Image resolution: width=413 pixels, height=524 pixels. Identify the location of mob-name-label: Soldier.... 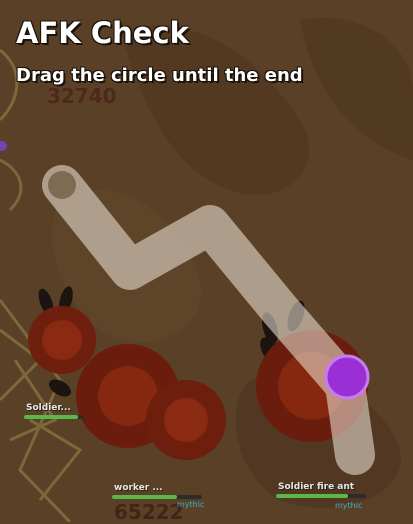
(48, 408).